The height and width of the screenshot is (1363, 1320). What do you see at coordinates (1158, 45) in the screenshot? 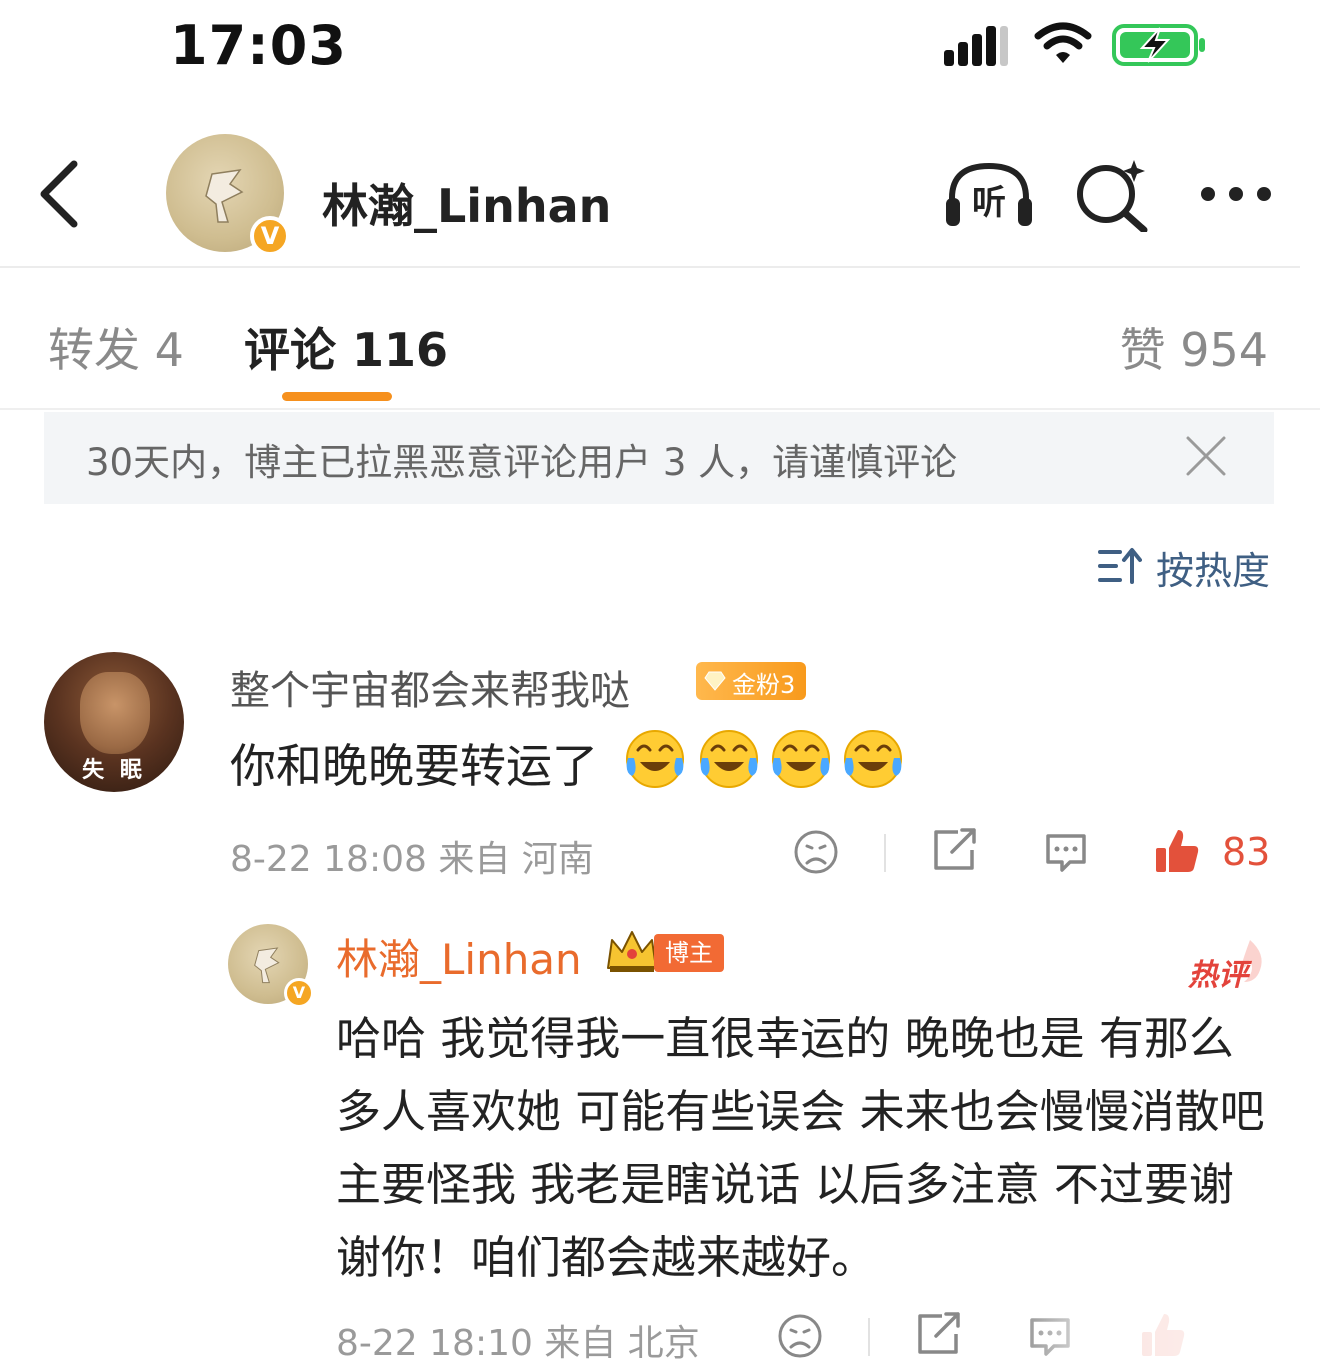
I see `battery-charging-icon` at bounding box center [1158, 45].